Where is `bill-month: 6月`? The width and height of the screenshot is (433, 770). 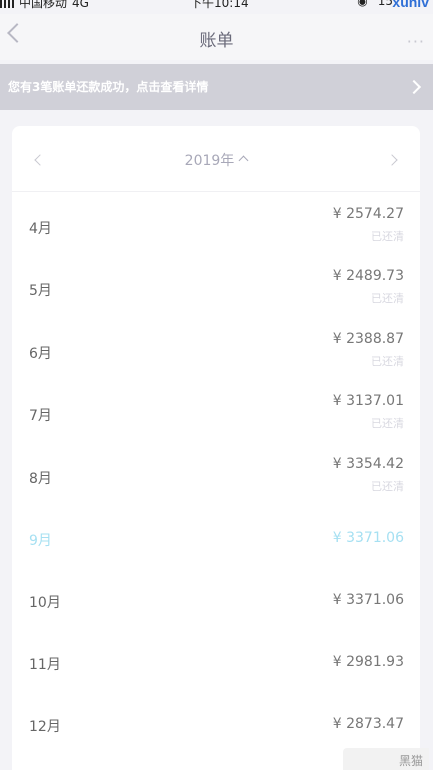
bill-month: 6月 is located at coordinates (40, 354).